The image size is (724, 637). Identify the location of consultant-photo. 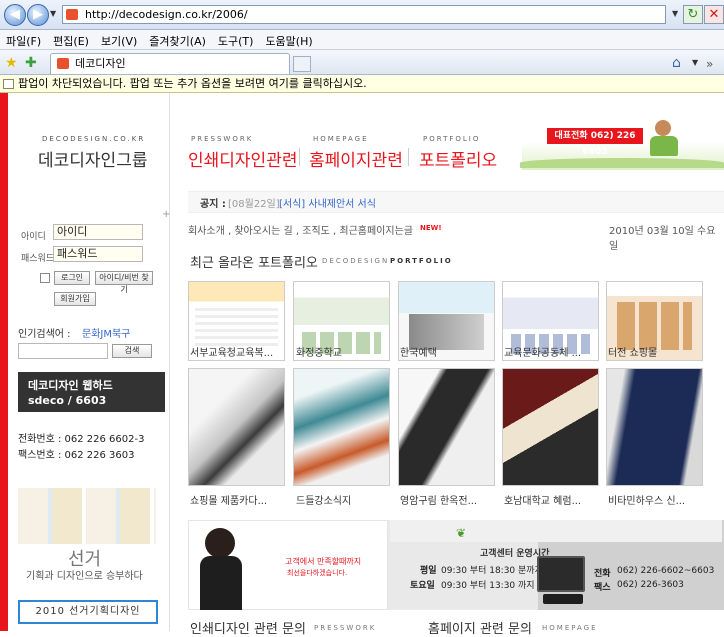
(220, 543).